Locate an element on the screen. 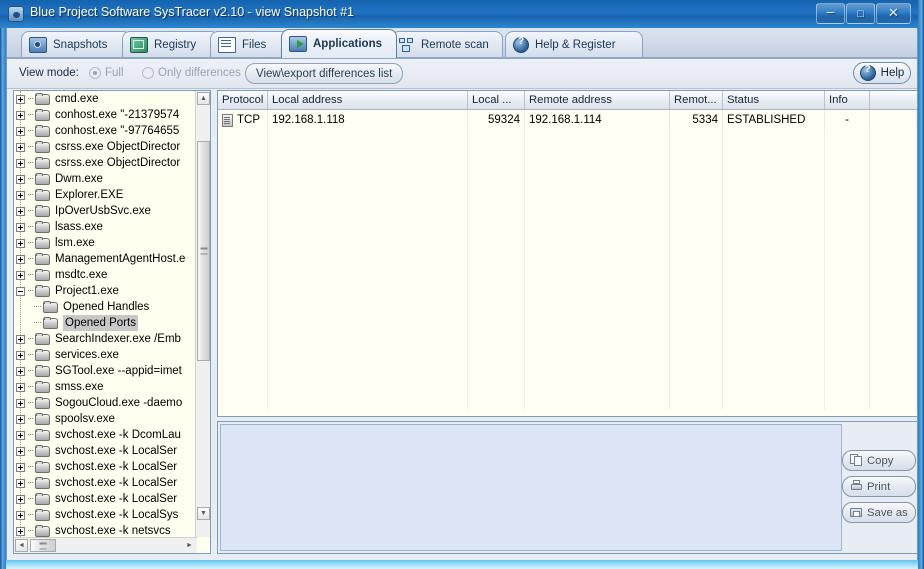  minimize-button: – is located at coordinates (830, 13).